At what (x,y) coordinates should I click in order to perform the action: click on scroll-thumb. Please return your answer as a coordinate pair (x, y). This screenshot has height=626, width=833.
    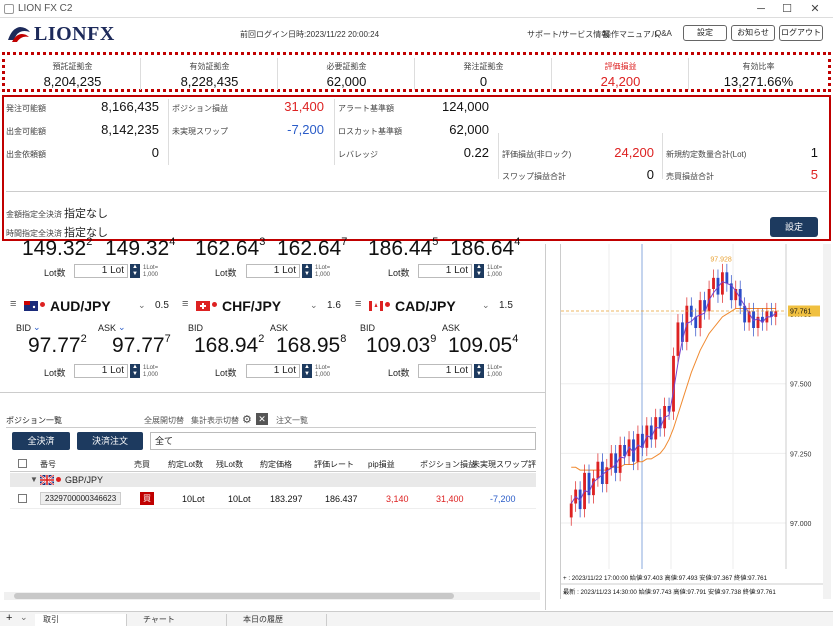
    Looking at the image, I should click on (234, 596).